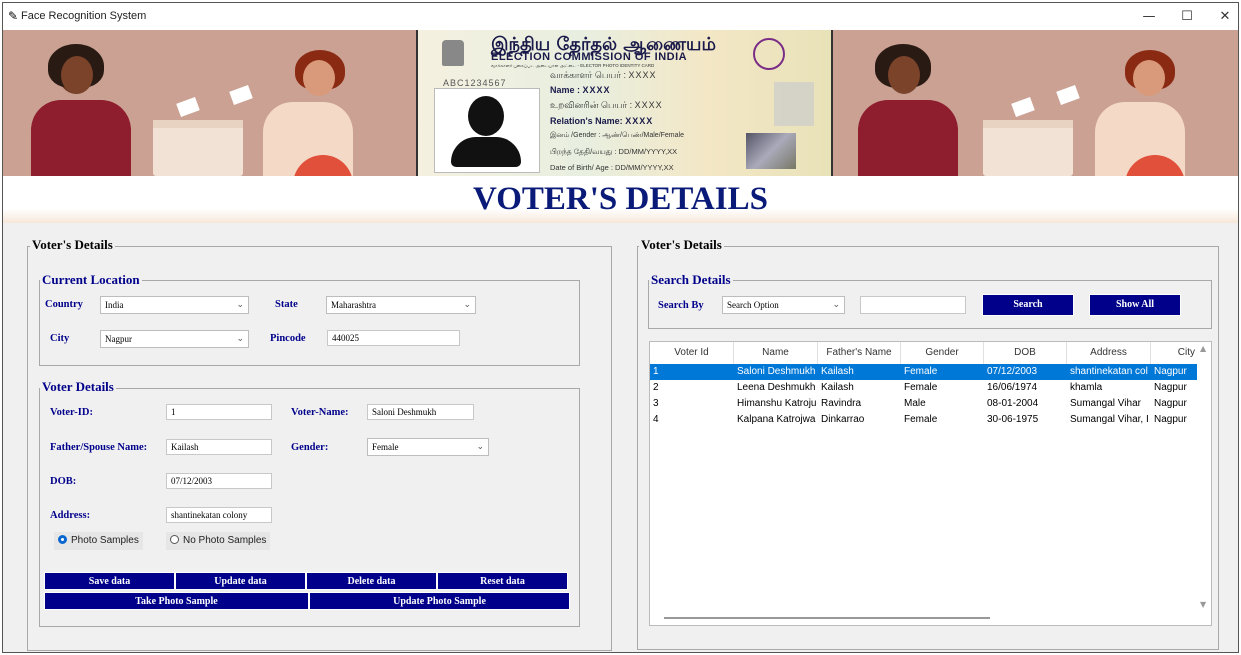  I want to click on card-line-4: Relation's Name: XXXX, so click(602, 121).